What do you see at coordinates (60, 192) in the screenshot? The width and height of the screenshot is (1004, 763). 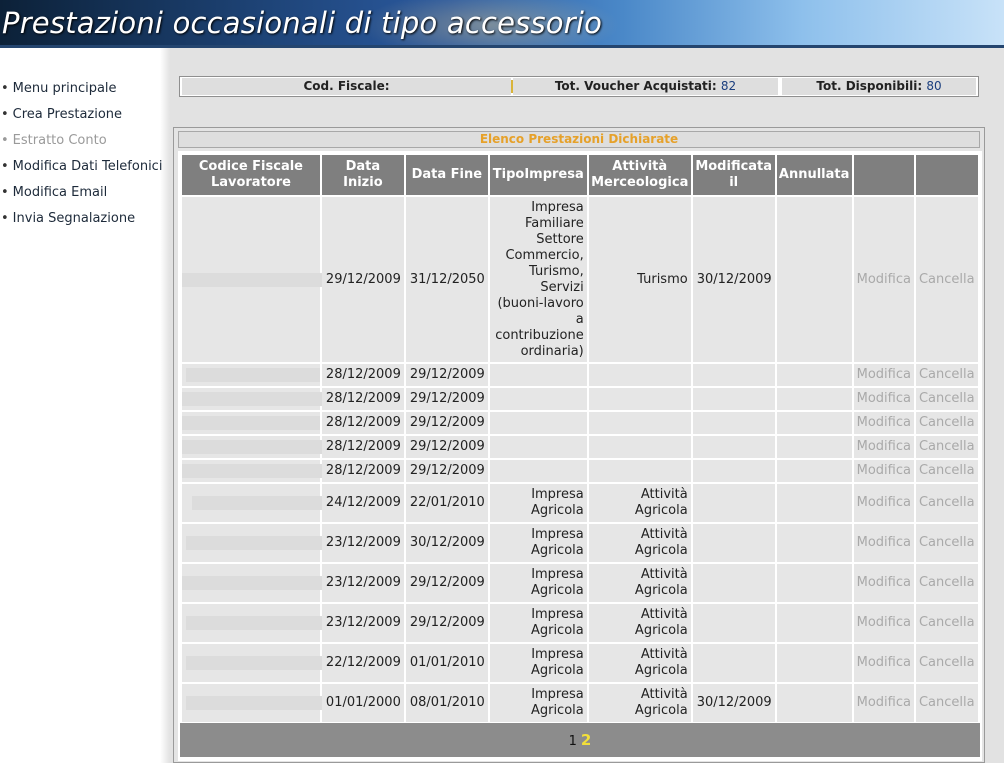 I see `nav-link-modifica-email: Modifica Email` at bounding box center [60, 192].